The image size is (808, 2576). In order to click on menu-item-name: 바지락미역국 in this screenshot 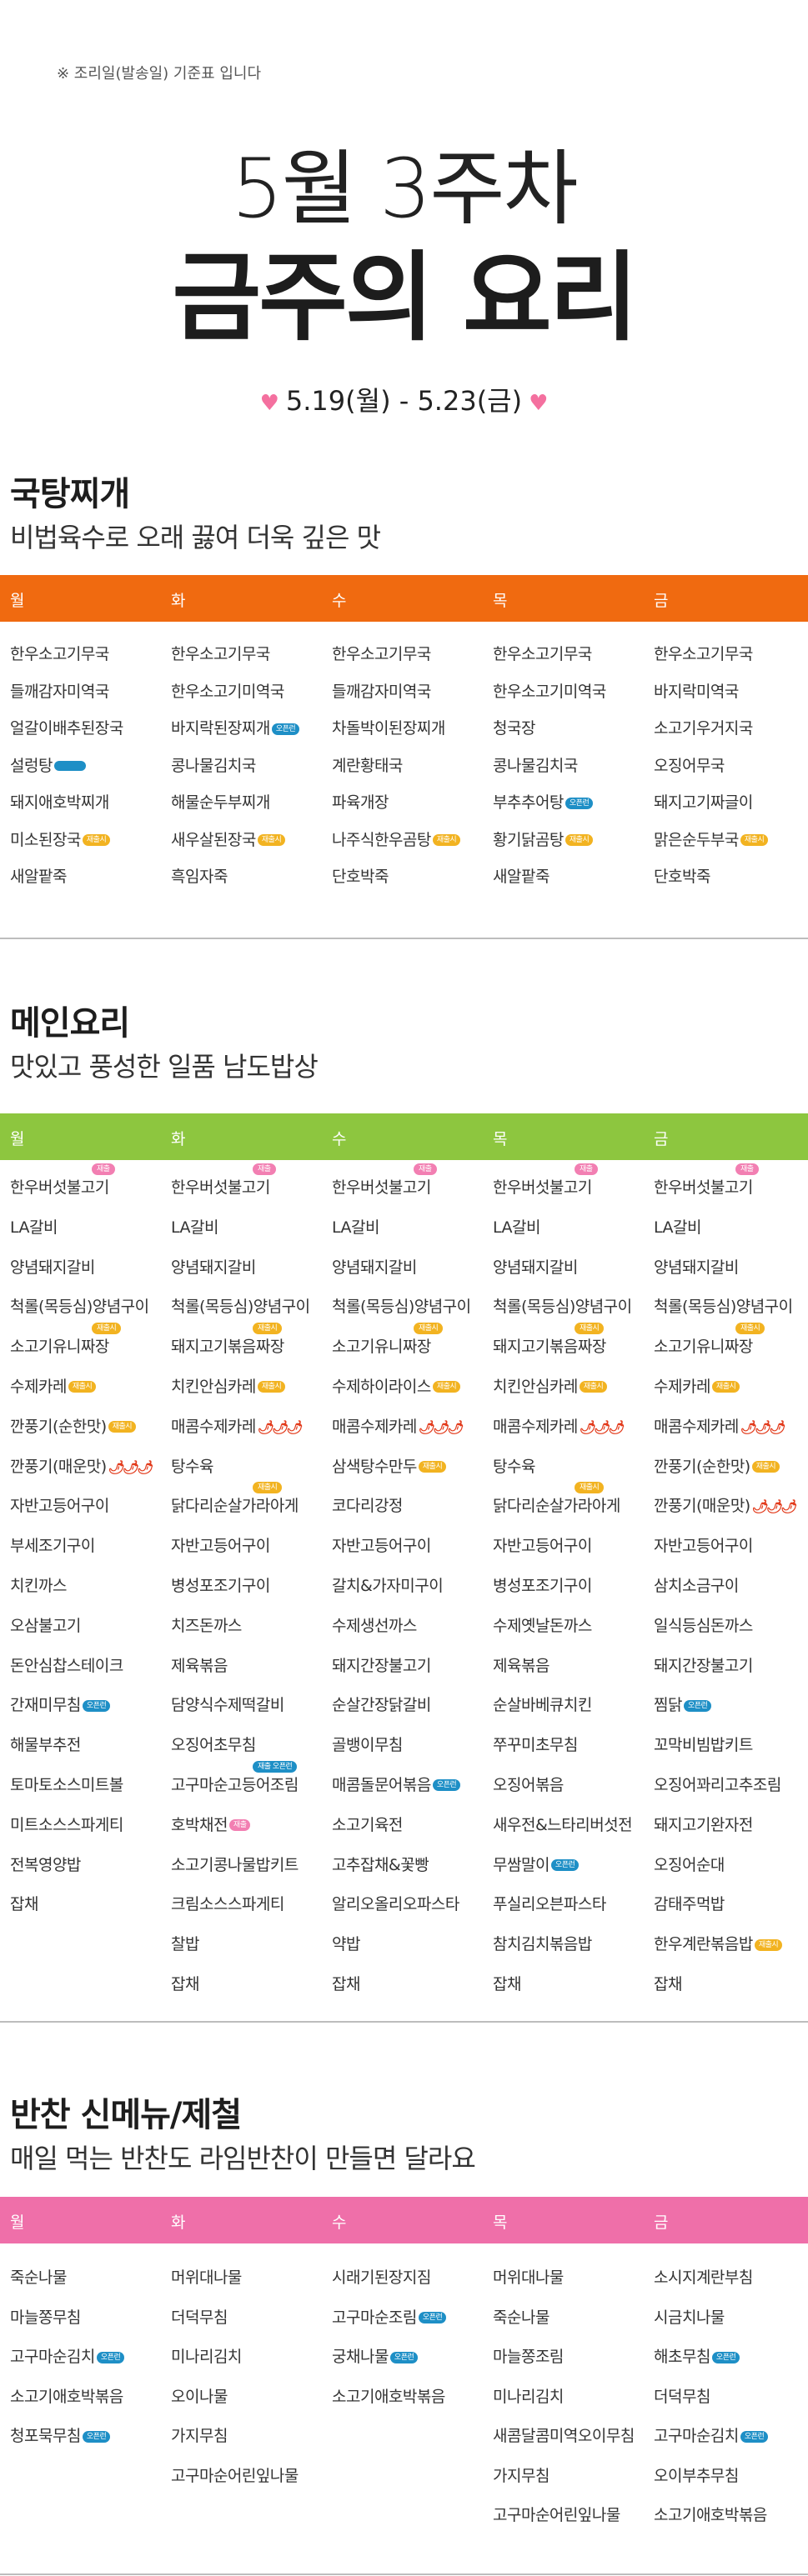, I will do `click(697, 691)`.